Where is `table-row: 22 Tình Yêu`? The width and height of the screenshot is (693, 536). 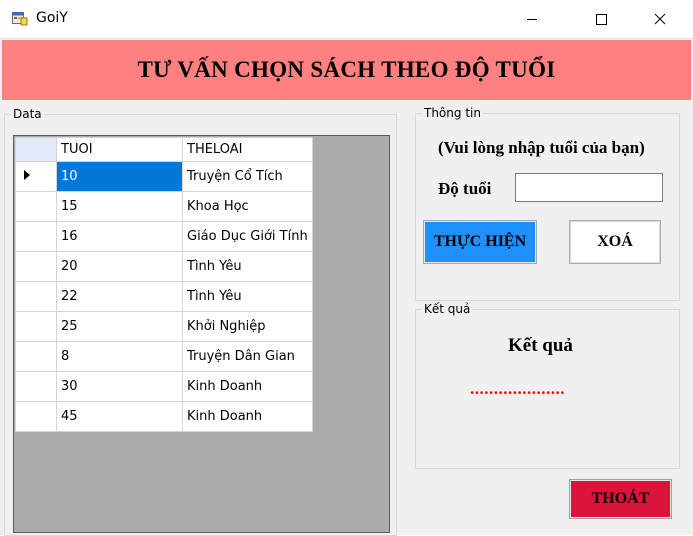 table-row: 22 Tình Yêu is located at coordinates (164, 296).